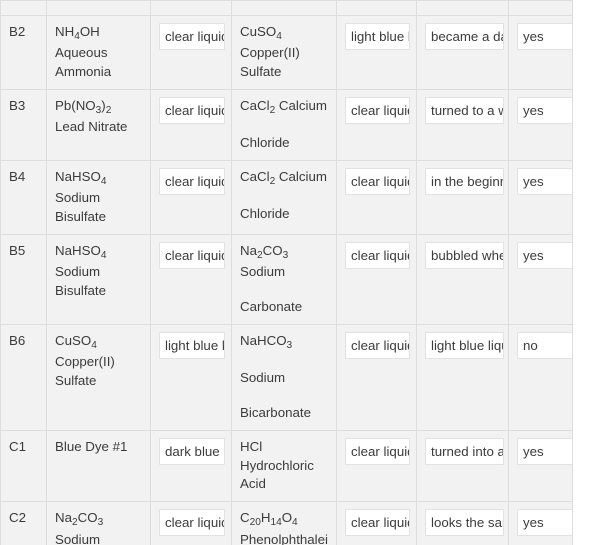  I want to click on substance-2-cell: CuSO4 Copper(II) Sulfate, so click(284, 52).